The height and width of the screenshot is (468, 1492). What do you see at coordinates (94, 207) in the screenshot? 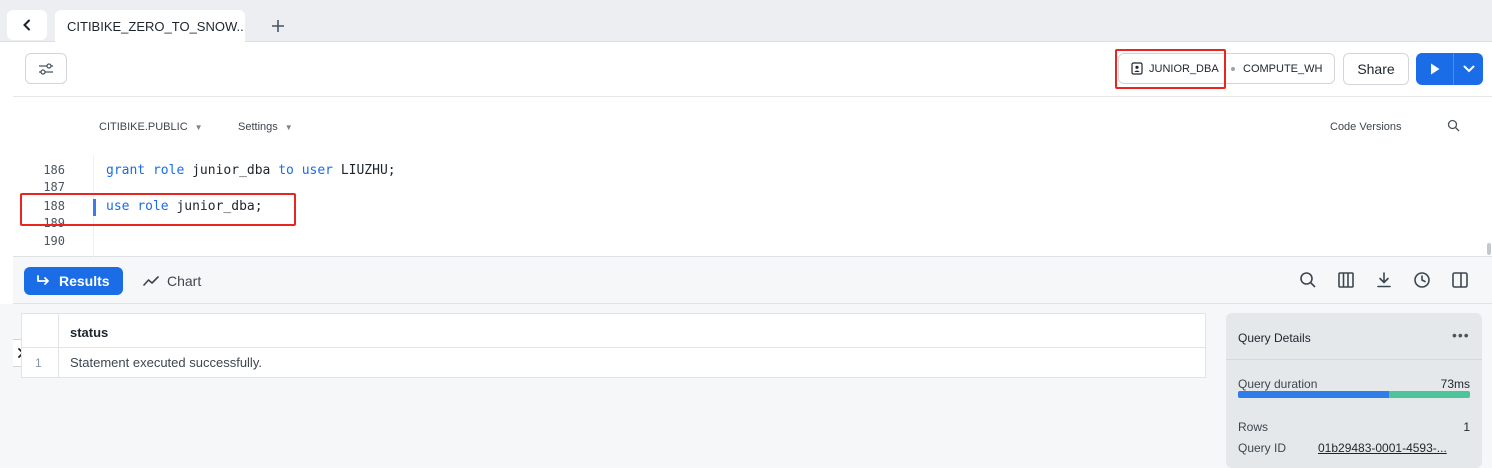
I see `active-line-marker` at bounding box center [94, 207].